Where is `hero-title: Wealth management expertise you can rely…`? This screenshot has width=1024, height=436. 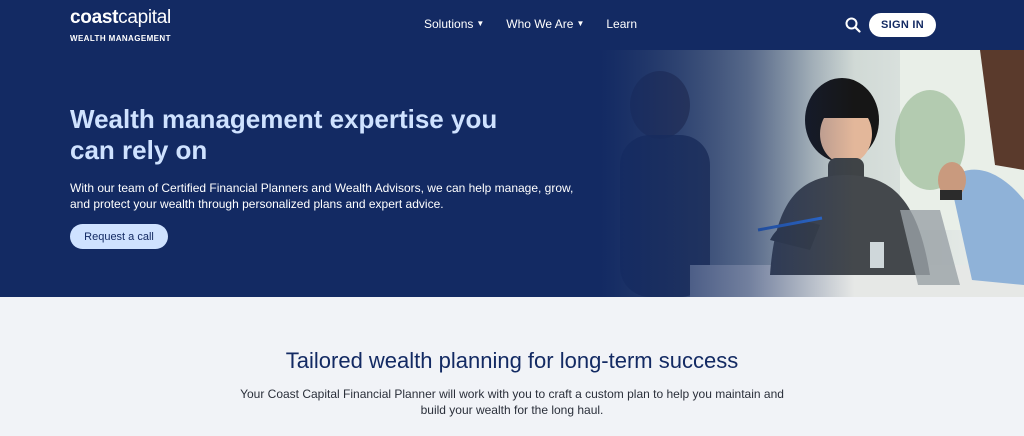
hero-title: Wealth management expertise you can rely… is located at coordinates (284, 134).